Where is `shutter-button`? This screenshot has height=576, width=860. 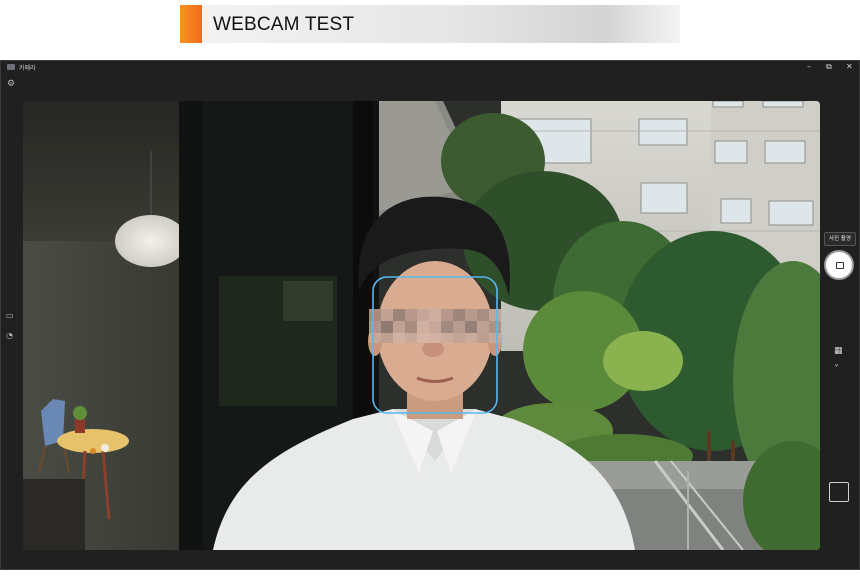 shutter-button is located at coordinates (839, 265).